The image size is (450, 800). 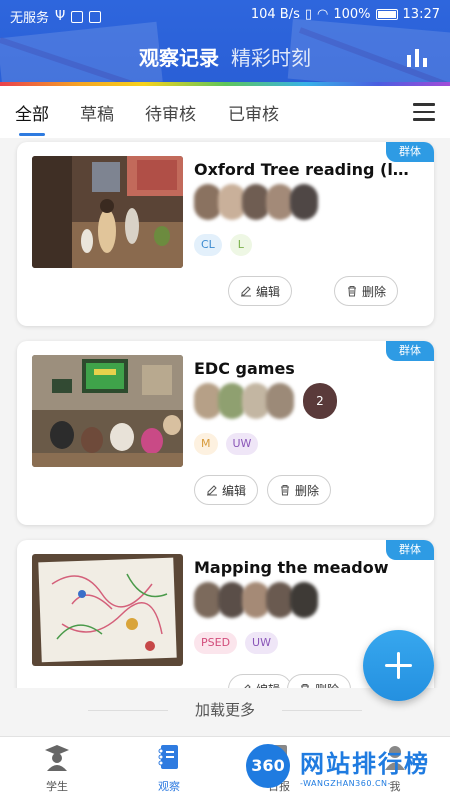 I want to click on learning-area-tags: PSED UW, so click(x=236, y=643).